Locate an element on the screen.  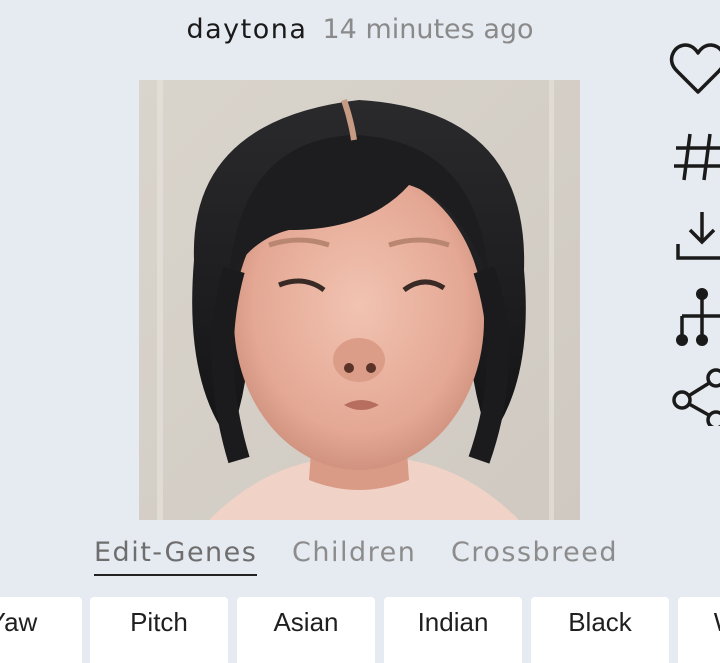
gene-card-black: Black is located at coordinates (600, 630).